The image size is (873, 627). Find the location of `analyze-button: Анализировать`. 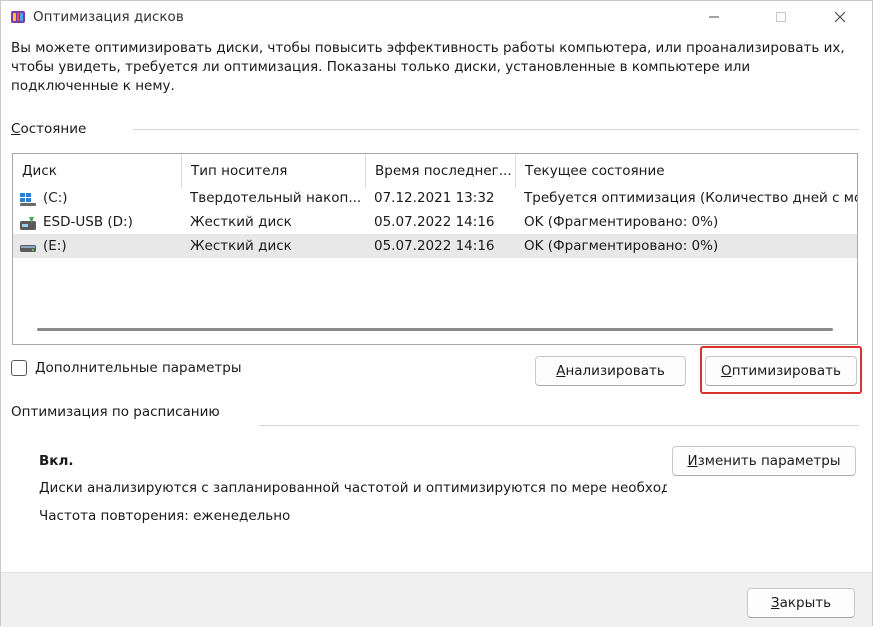

analyze-button: Анализировать is located at coordinates (610, 371).